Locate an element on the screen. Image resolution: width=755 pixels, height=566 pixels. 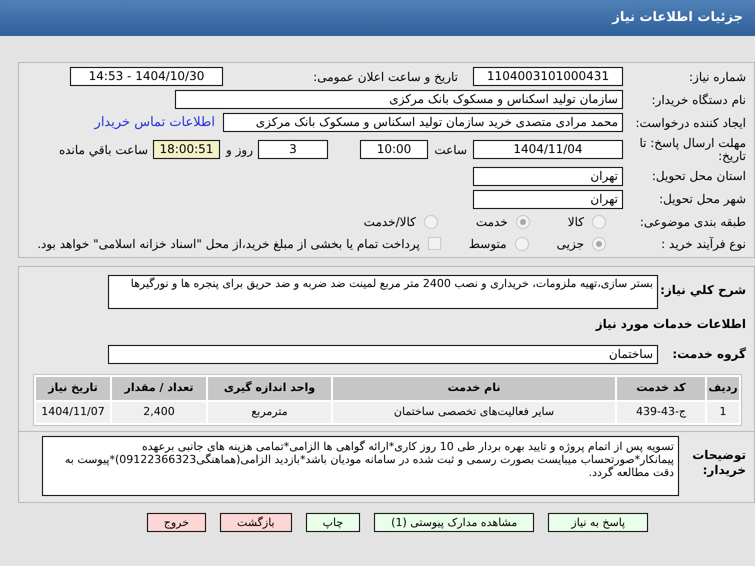
table-cell: 2,400 is located at coordinates (159, 412).